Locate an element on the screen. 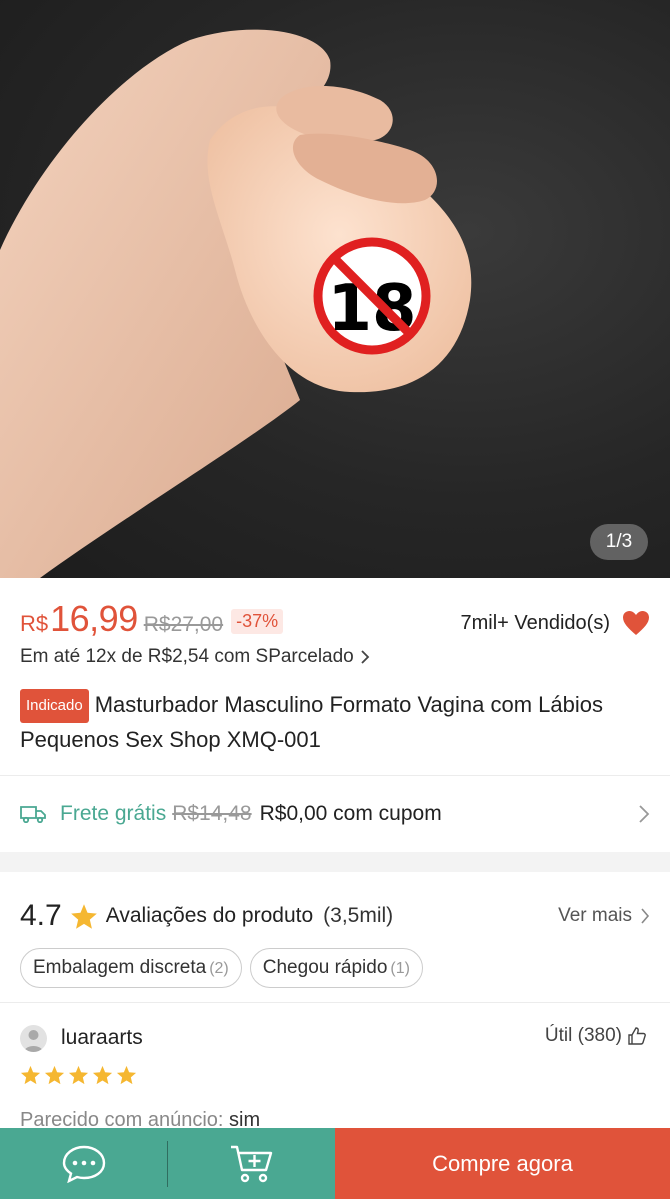 This screenshot has height=1199, width=670. age-restriction-icon: 18 is located at coordinates (372, 296).